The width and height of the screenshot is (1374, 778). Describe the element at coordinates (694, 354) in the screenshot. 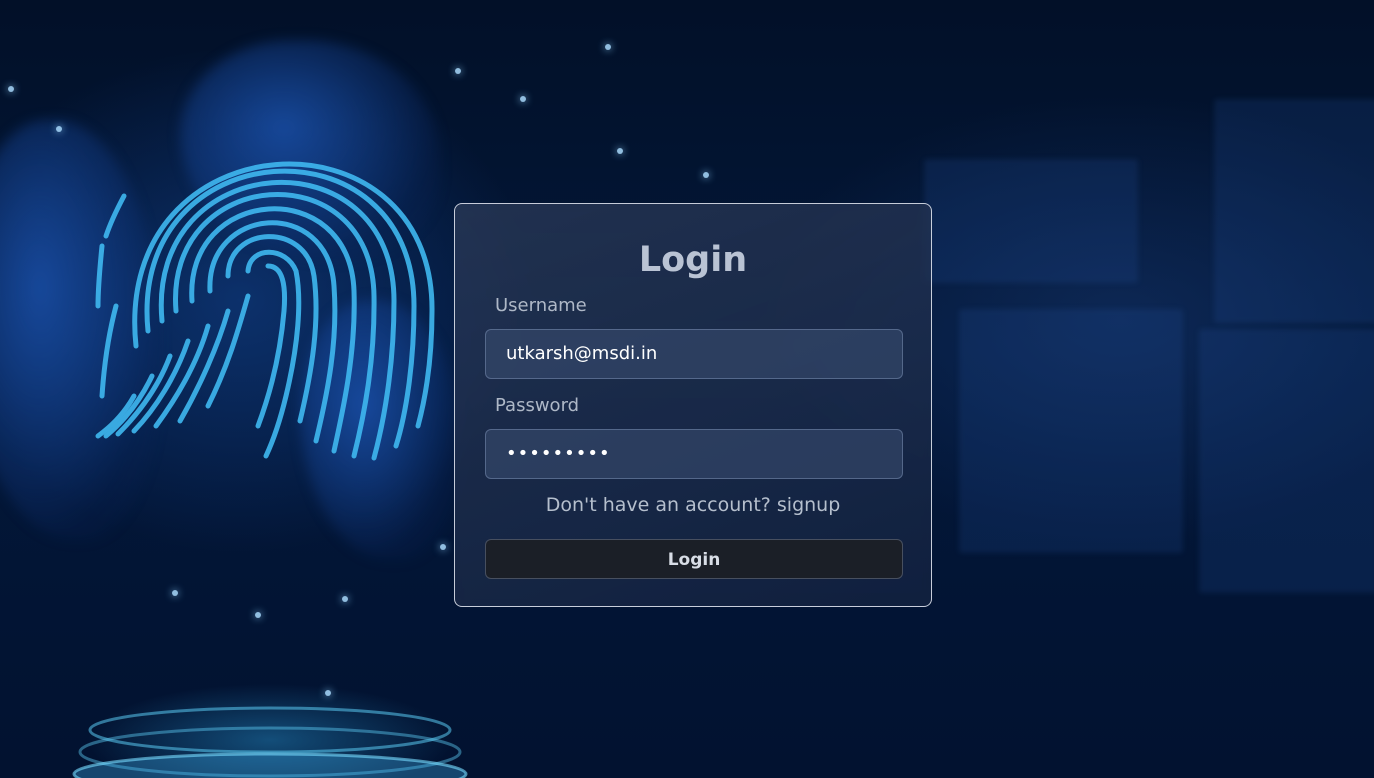

I see `username-input: utkarsh@msdi.in` at that location.